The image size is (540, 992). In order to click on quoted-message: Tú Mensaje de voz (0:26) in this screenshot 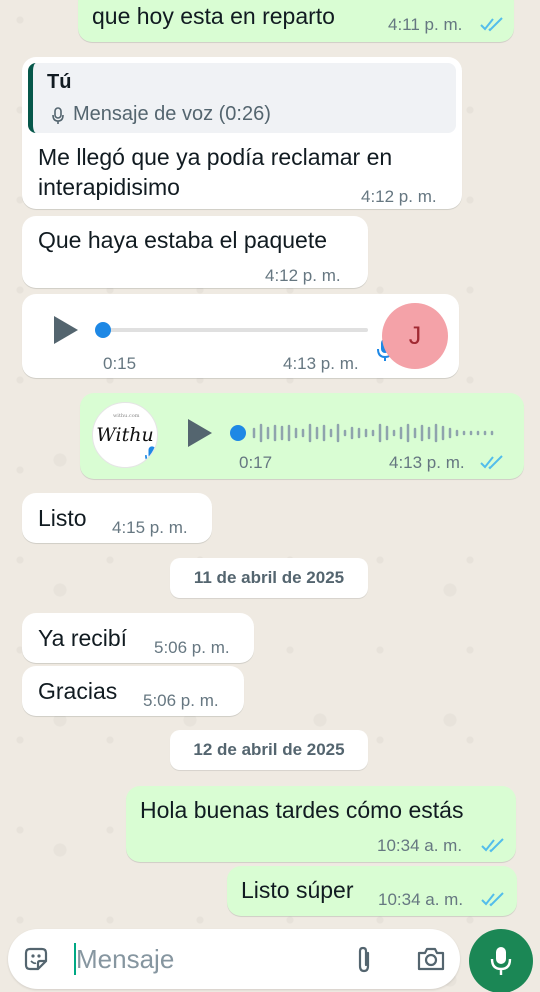, I will do `click(242, 98)`.